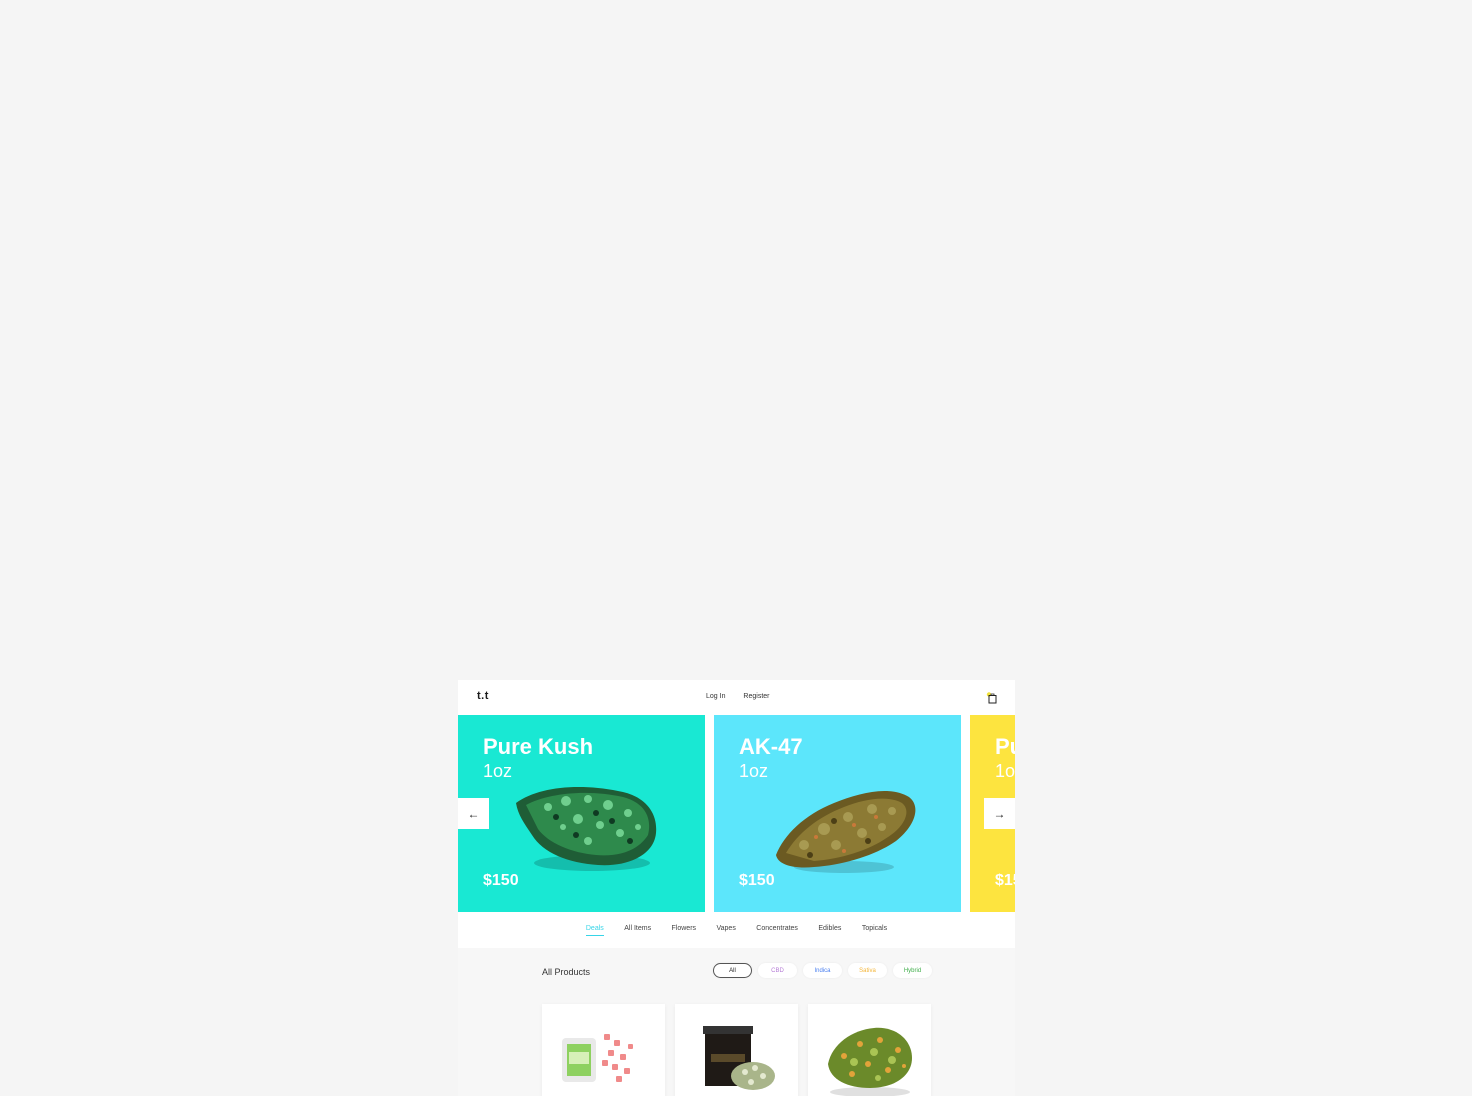  Describe the element at coordinates (771, 746) in the screenshot. I see `slide-title: AK-47` at that location.